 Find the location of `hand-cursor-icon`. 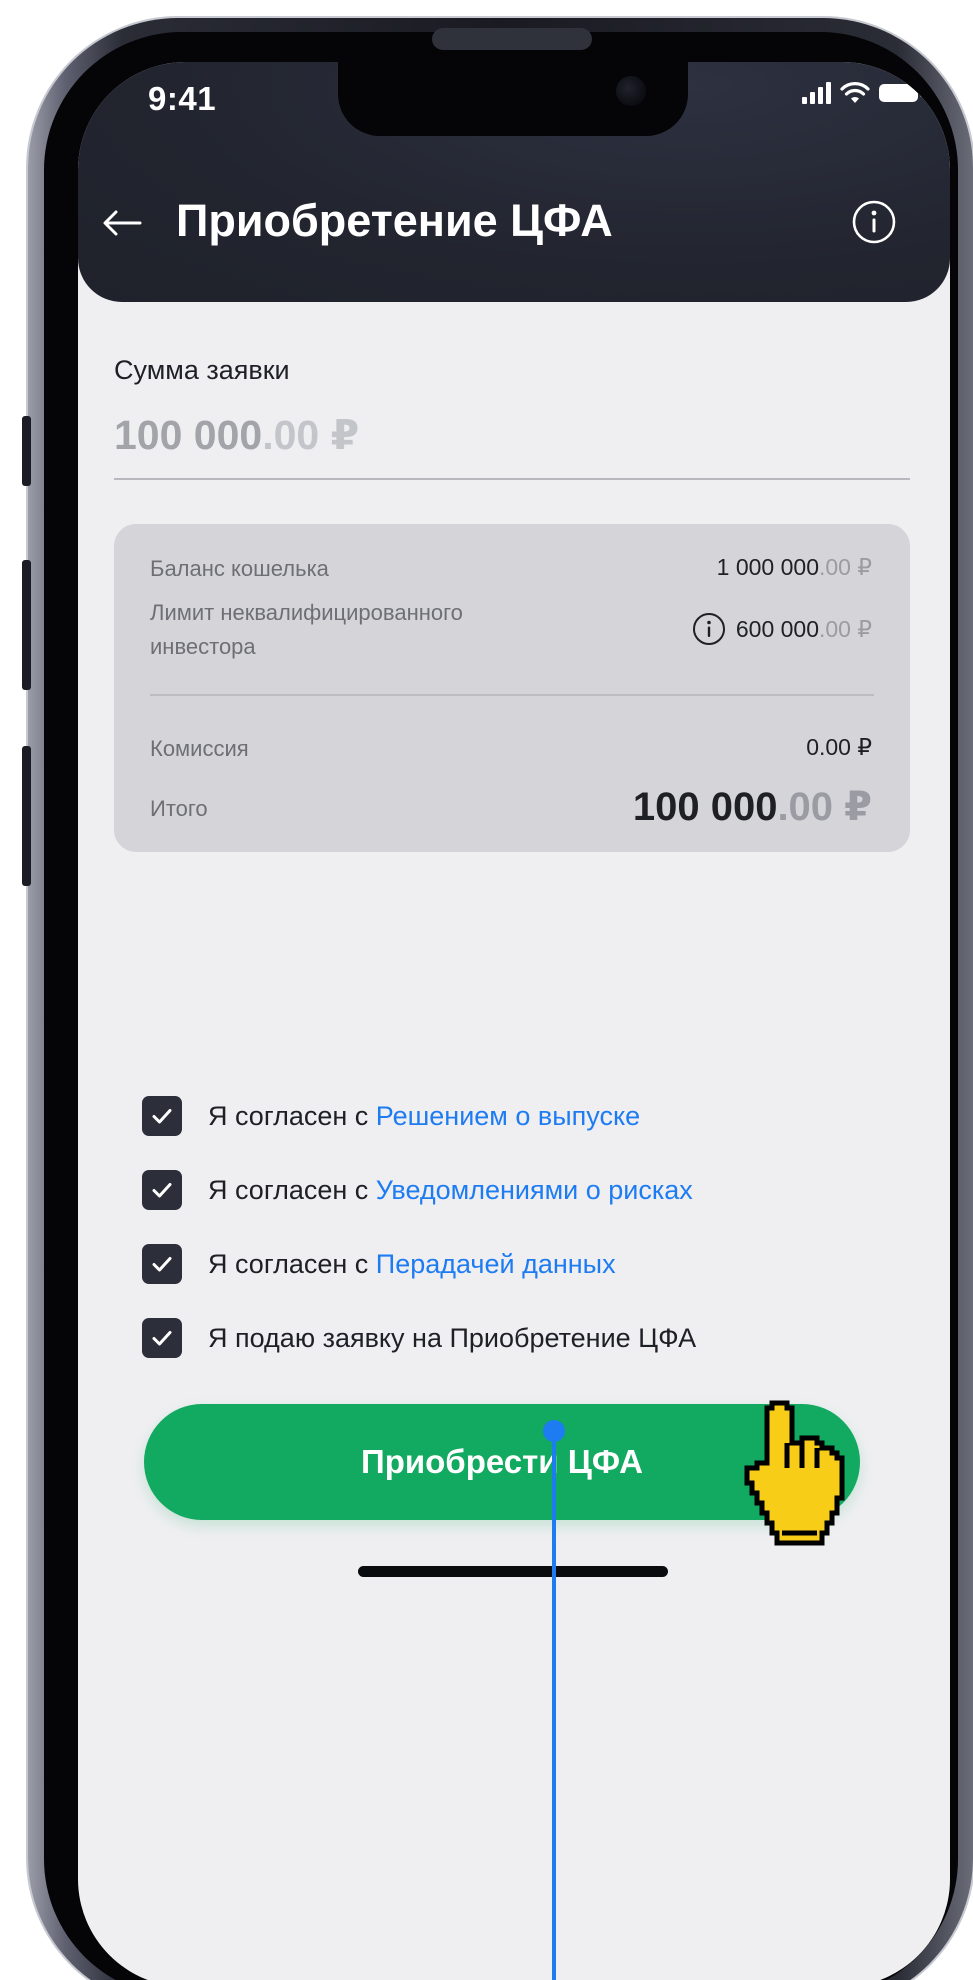

hand-cursor-icon is located at coordinates (794, 1473).